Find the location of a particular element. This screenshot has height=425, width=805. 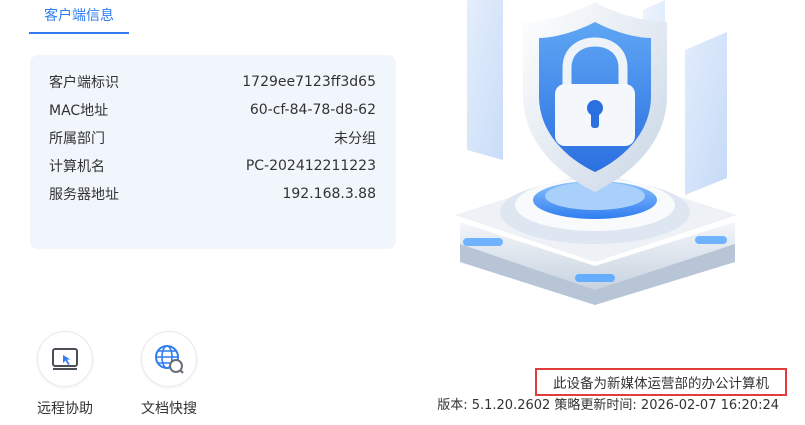

info-label: 客户端标识 is located at coordinates (84, 83).